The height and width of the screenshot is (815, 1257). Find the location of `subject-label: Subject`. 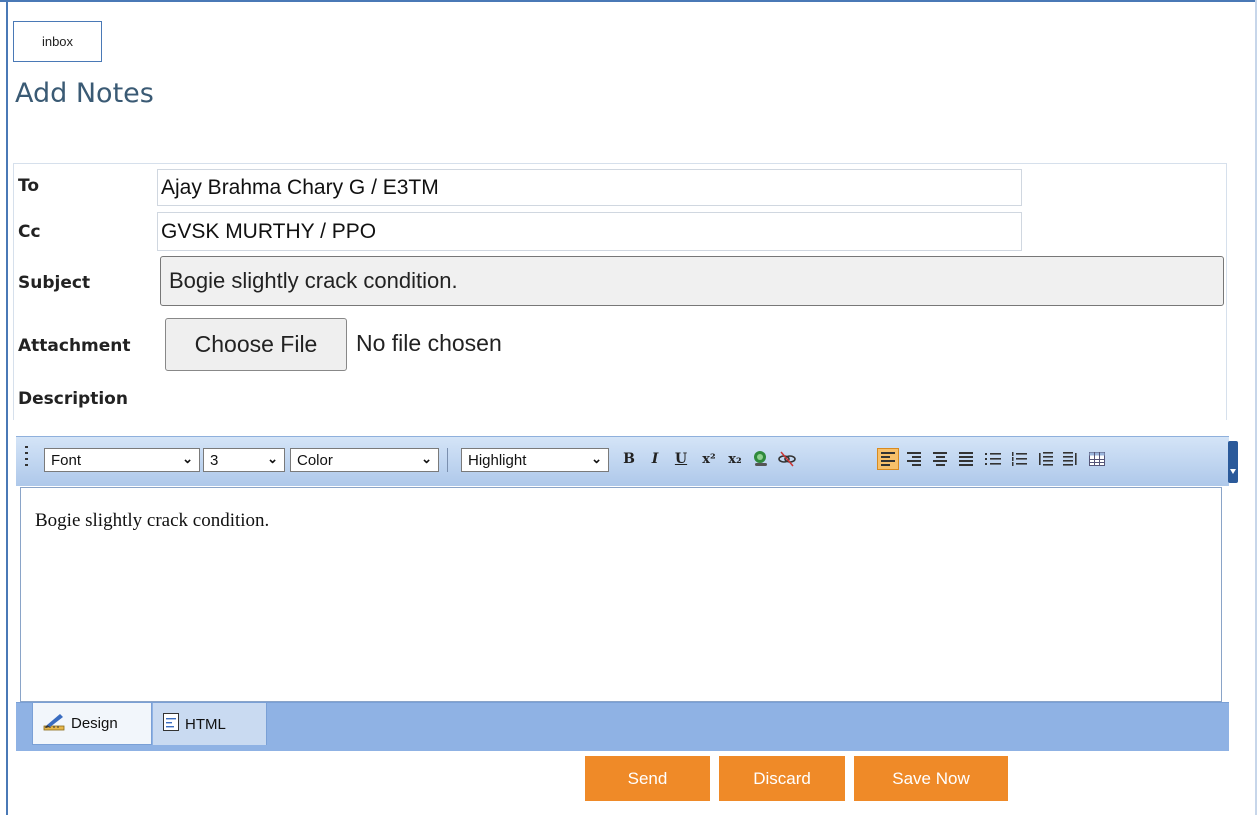

subject-label: Subject is located at coordinates (54, 283).